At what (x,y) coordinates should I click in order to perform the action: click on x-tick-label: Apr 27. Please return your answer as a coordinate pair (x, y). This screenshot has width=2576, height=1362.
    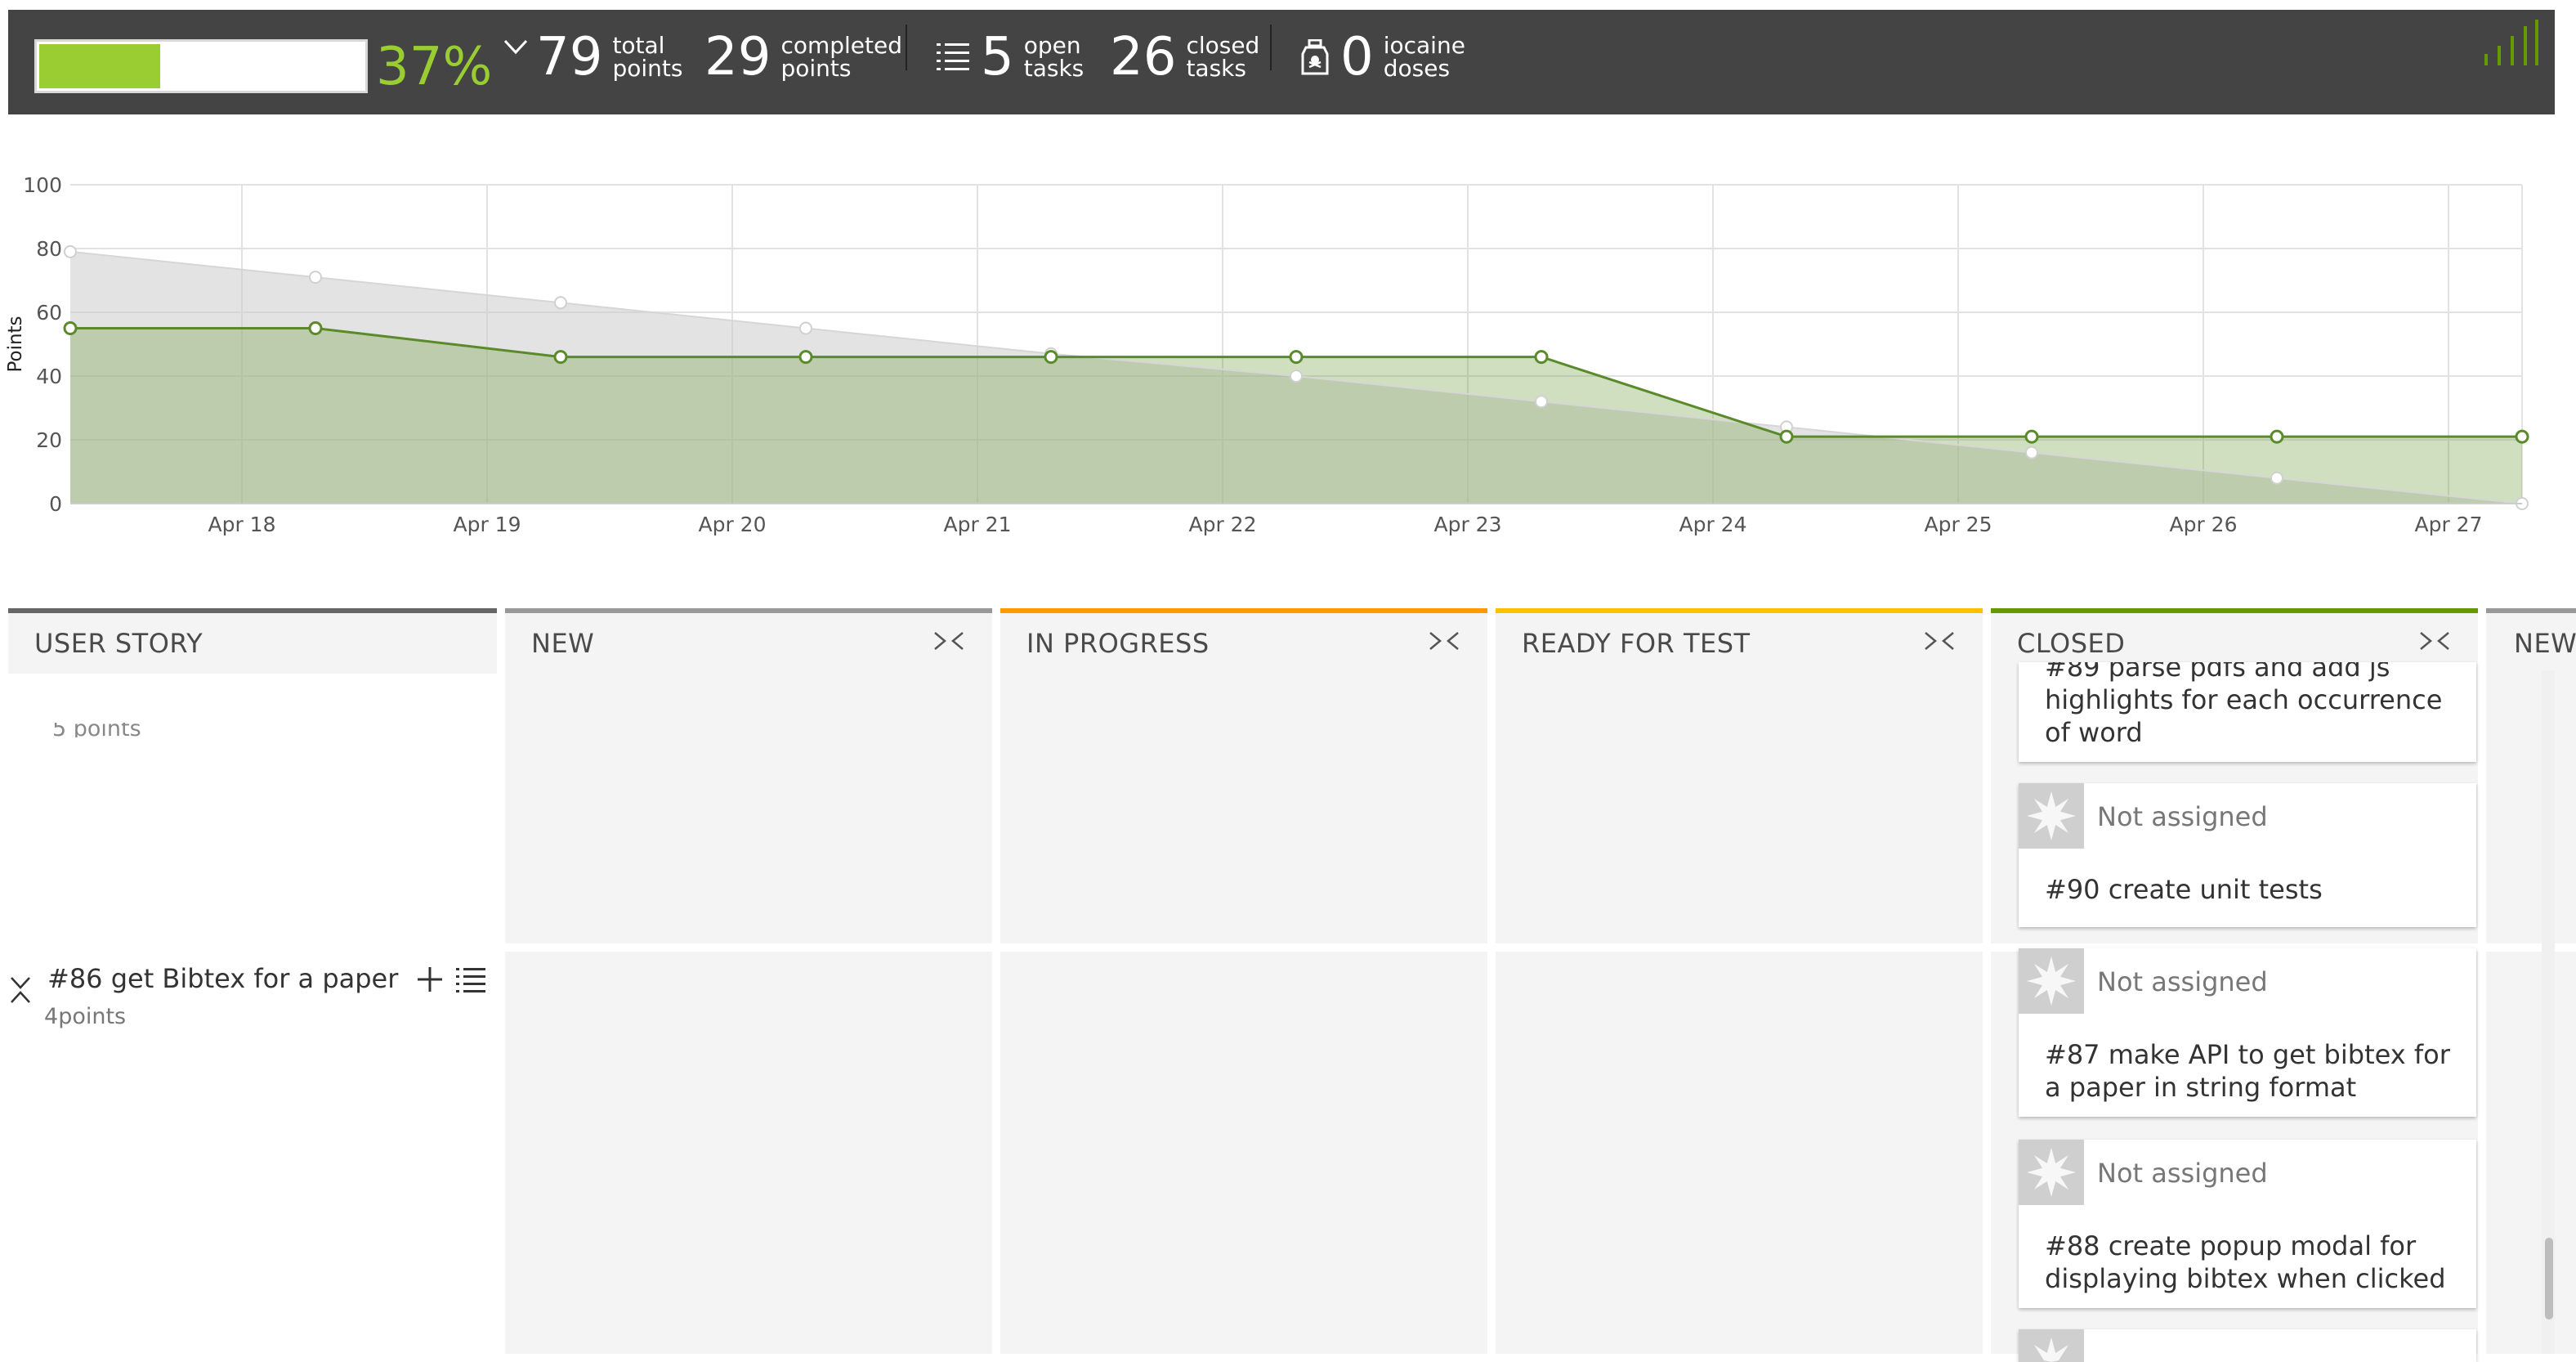
    Looking at the image, I should click on (2448, 524).